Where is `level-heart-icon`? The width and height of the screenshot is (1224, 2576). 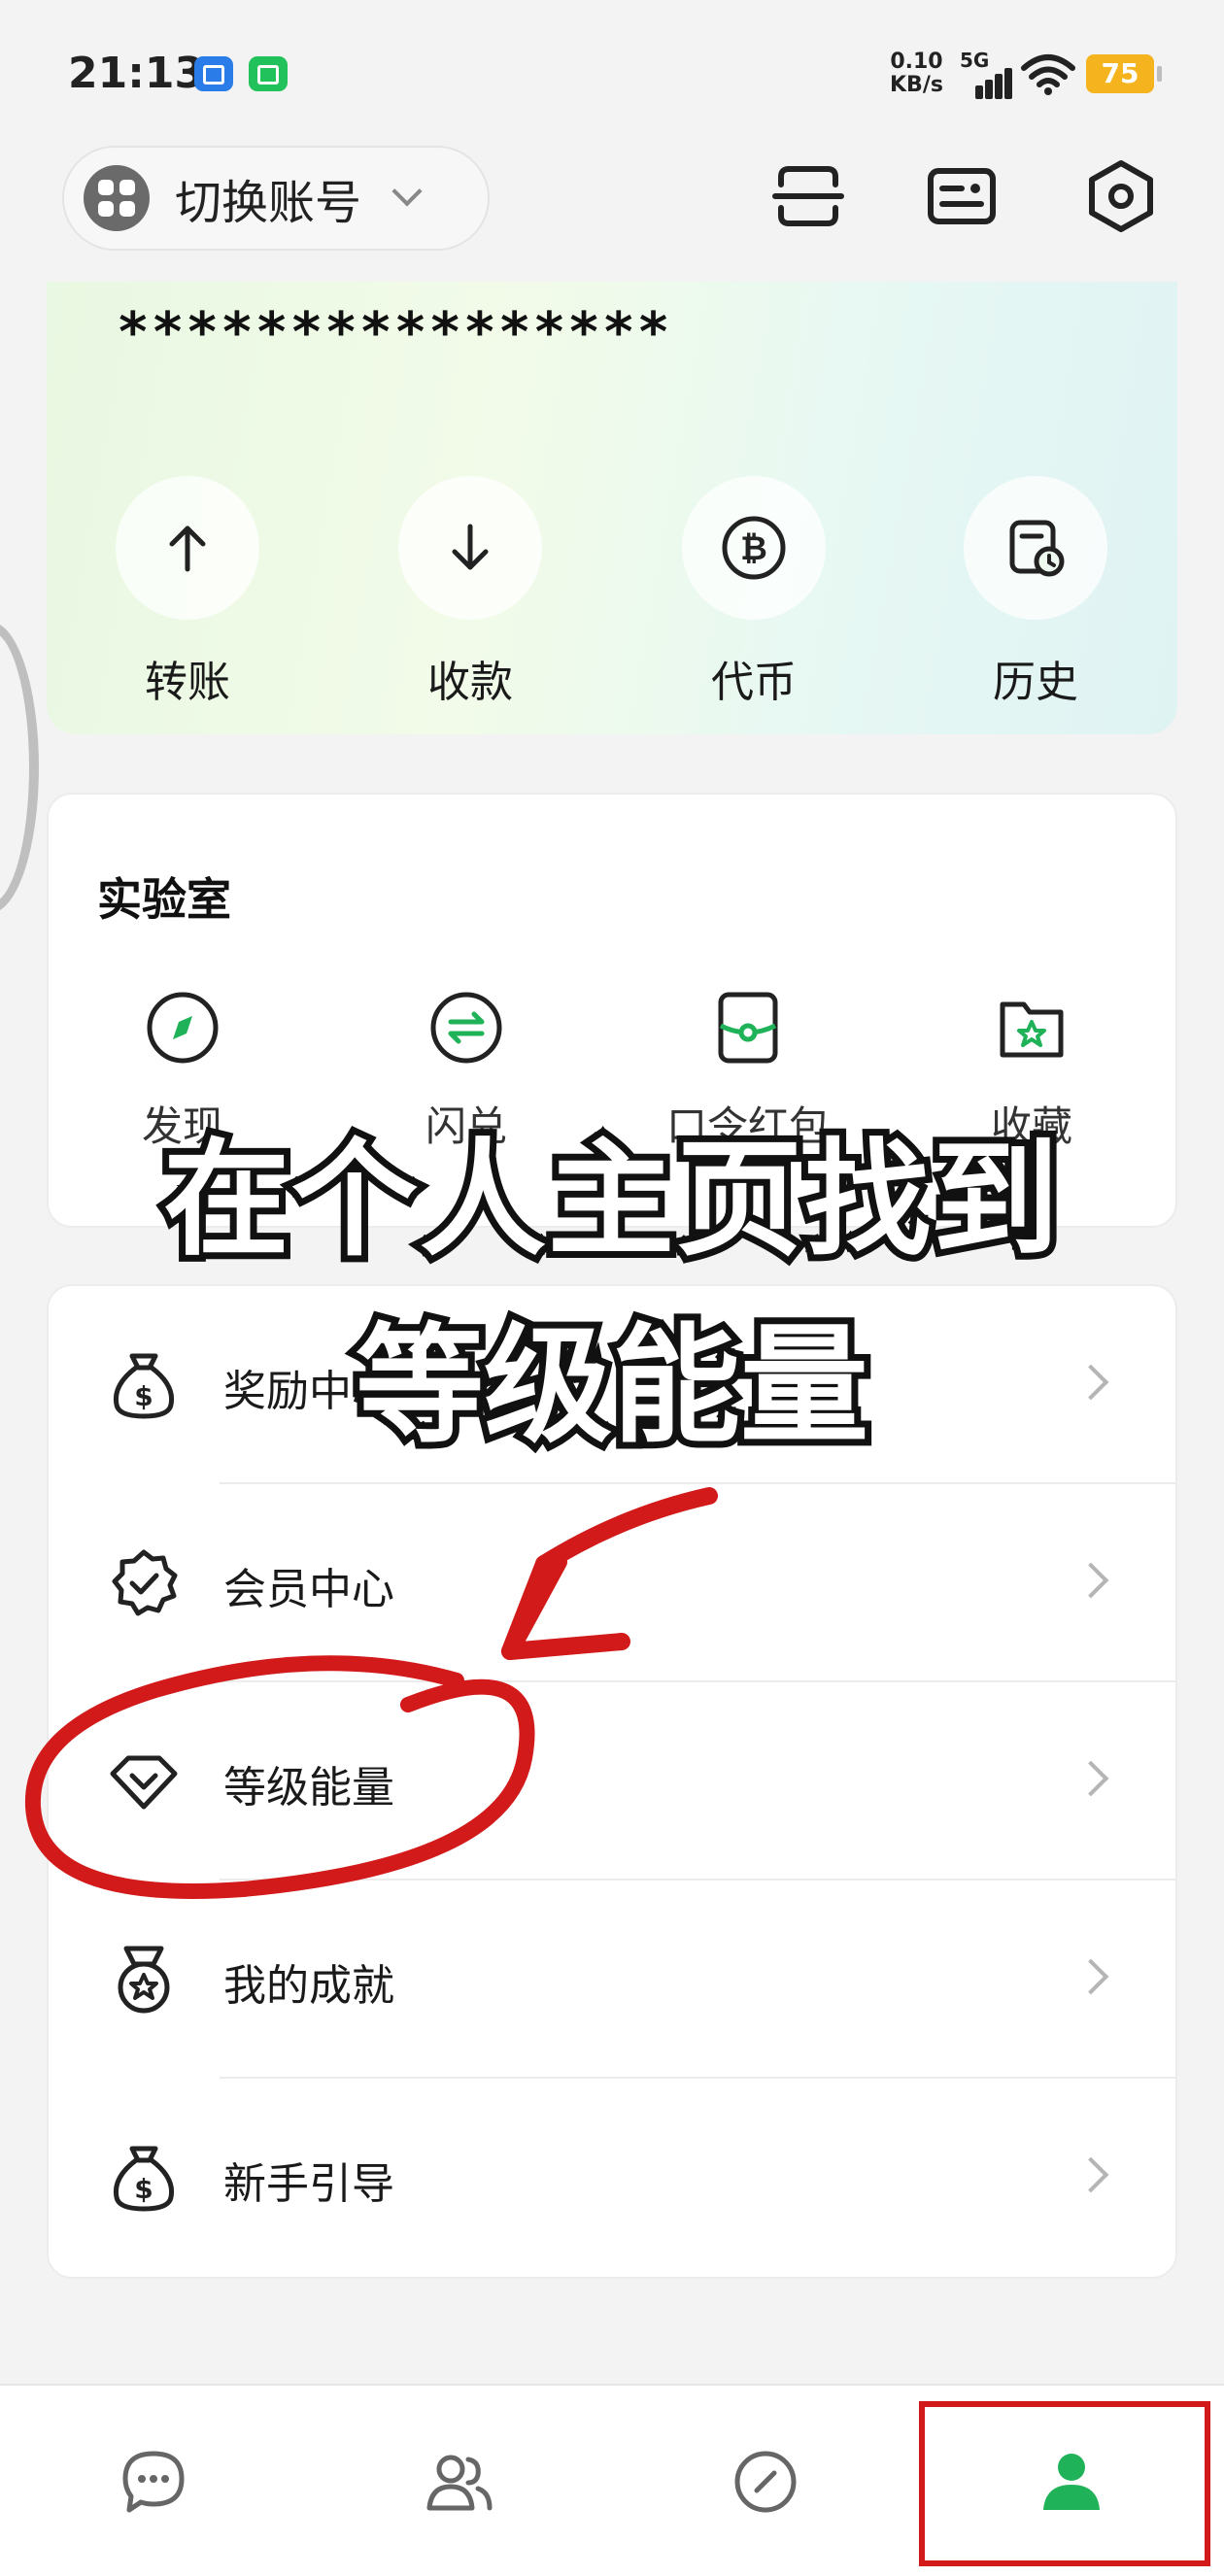
level-heart-icon is located at coordinates (144, 1782).